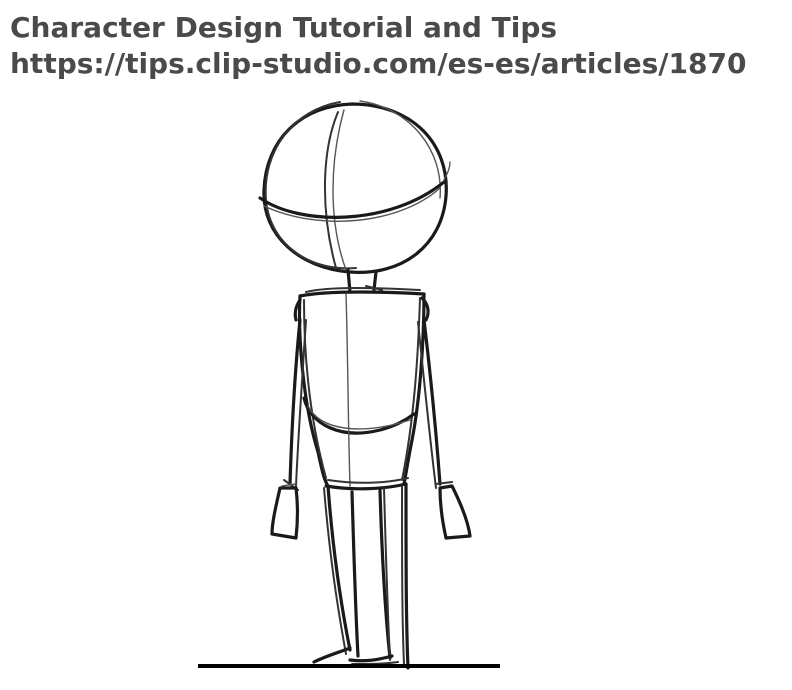  What do you see at coordinates (361, 576) in the screenshot?
I see `sketch-legs` at bounding box center [361, 576].